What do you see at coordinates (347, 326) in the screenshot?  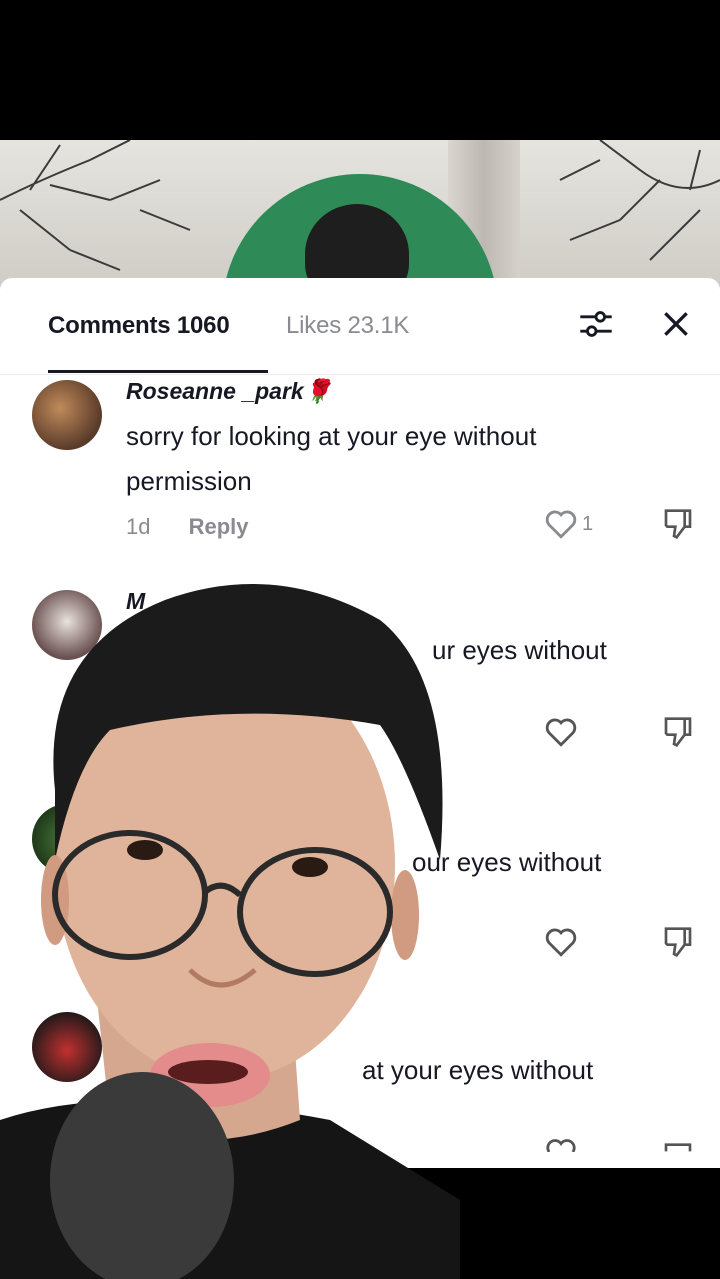 I see `tab-likes: Likes 23.1K` at bounding box center [347, 326].